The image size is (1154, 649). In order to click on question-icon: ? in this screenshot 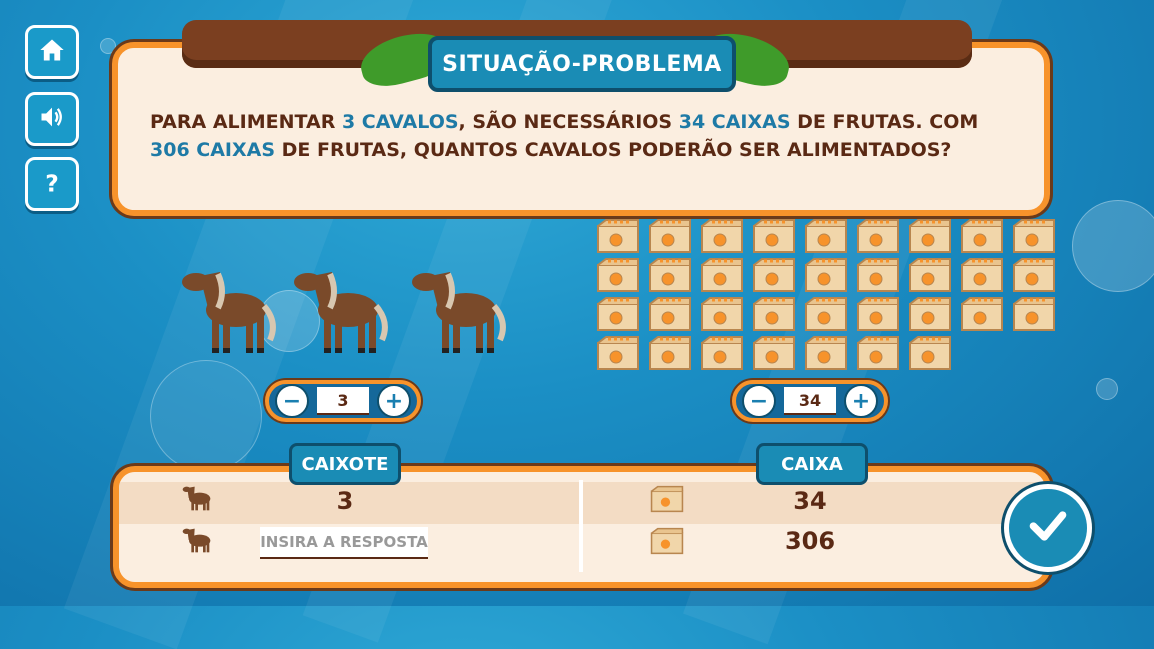, I will do `click(52, 184)`.